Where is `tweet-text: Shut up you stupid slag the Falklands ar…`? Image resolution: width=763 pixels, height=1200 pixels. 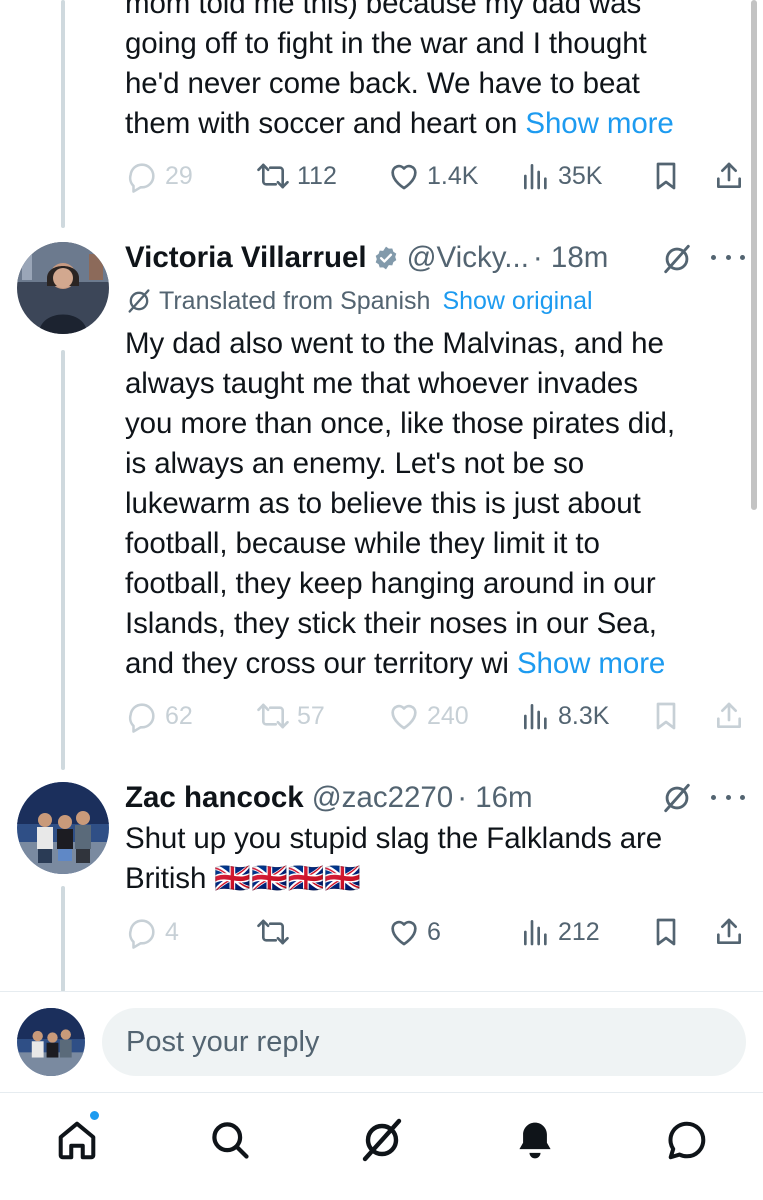 tweet-text: Shut up you stupid slag the Falklands ar… is located at coordinates (394, 858).